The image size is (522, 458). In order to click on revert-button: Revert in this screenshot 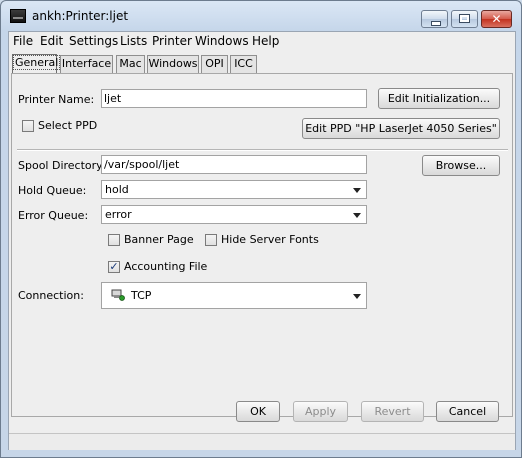, I will do `click(392, 411)`.